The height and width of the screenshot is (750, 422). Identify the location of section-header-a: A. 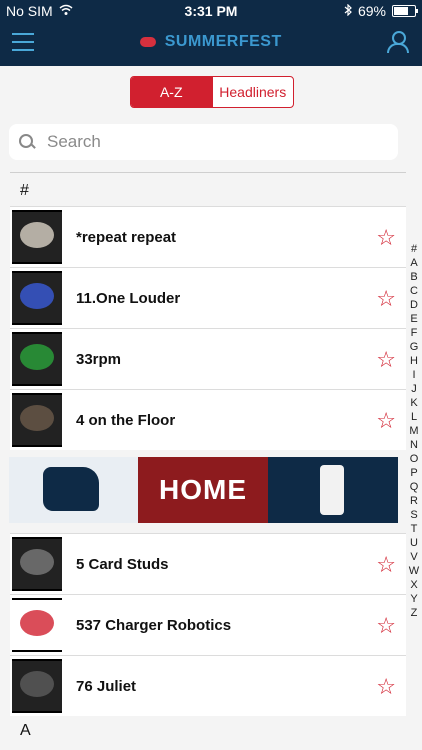
(25, 730).